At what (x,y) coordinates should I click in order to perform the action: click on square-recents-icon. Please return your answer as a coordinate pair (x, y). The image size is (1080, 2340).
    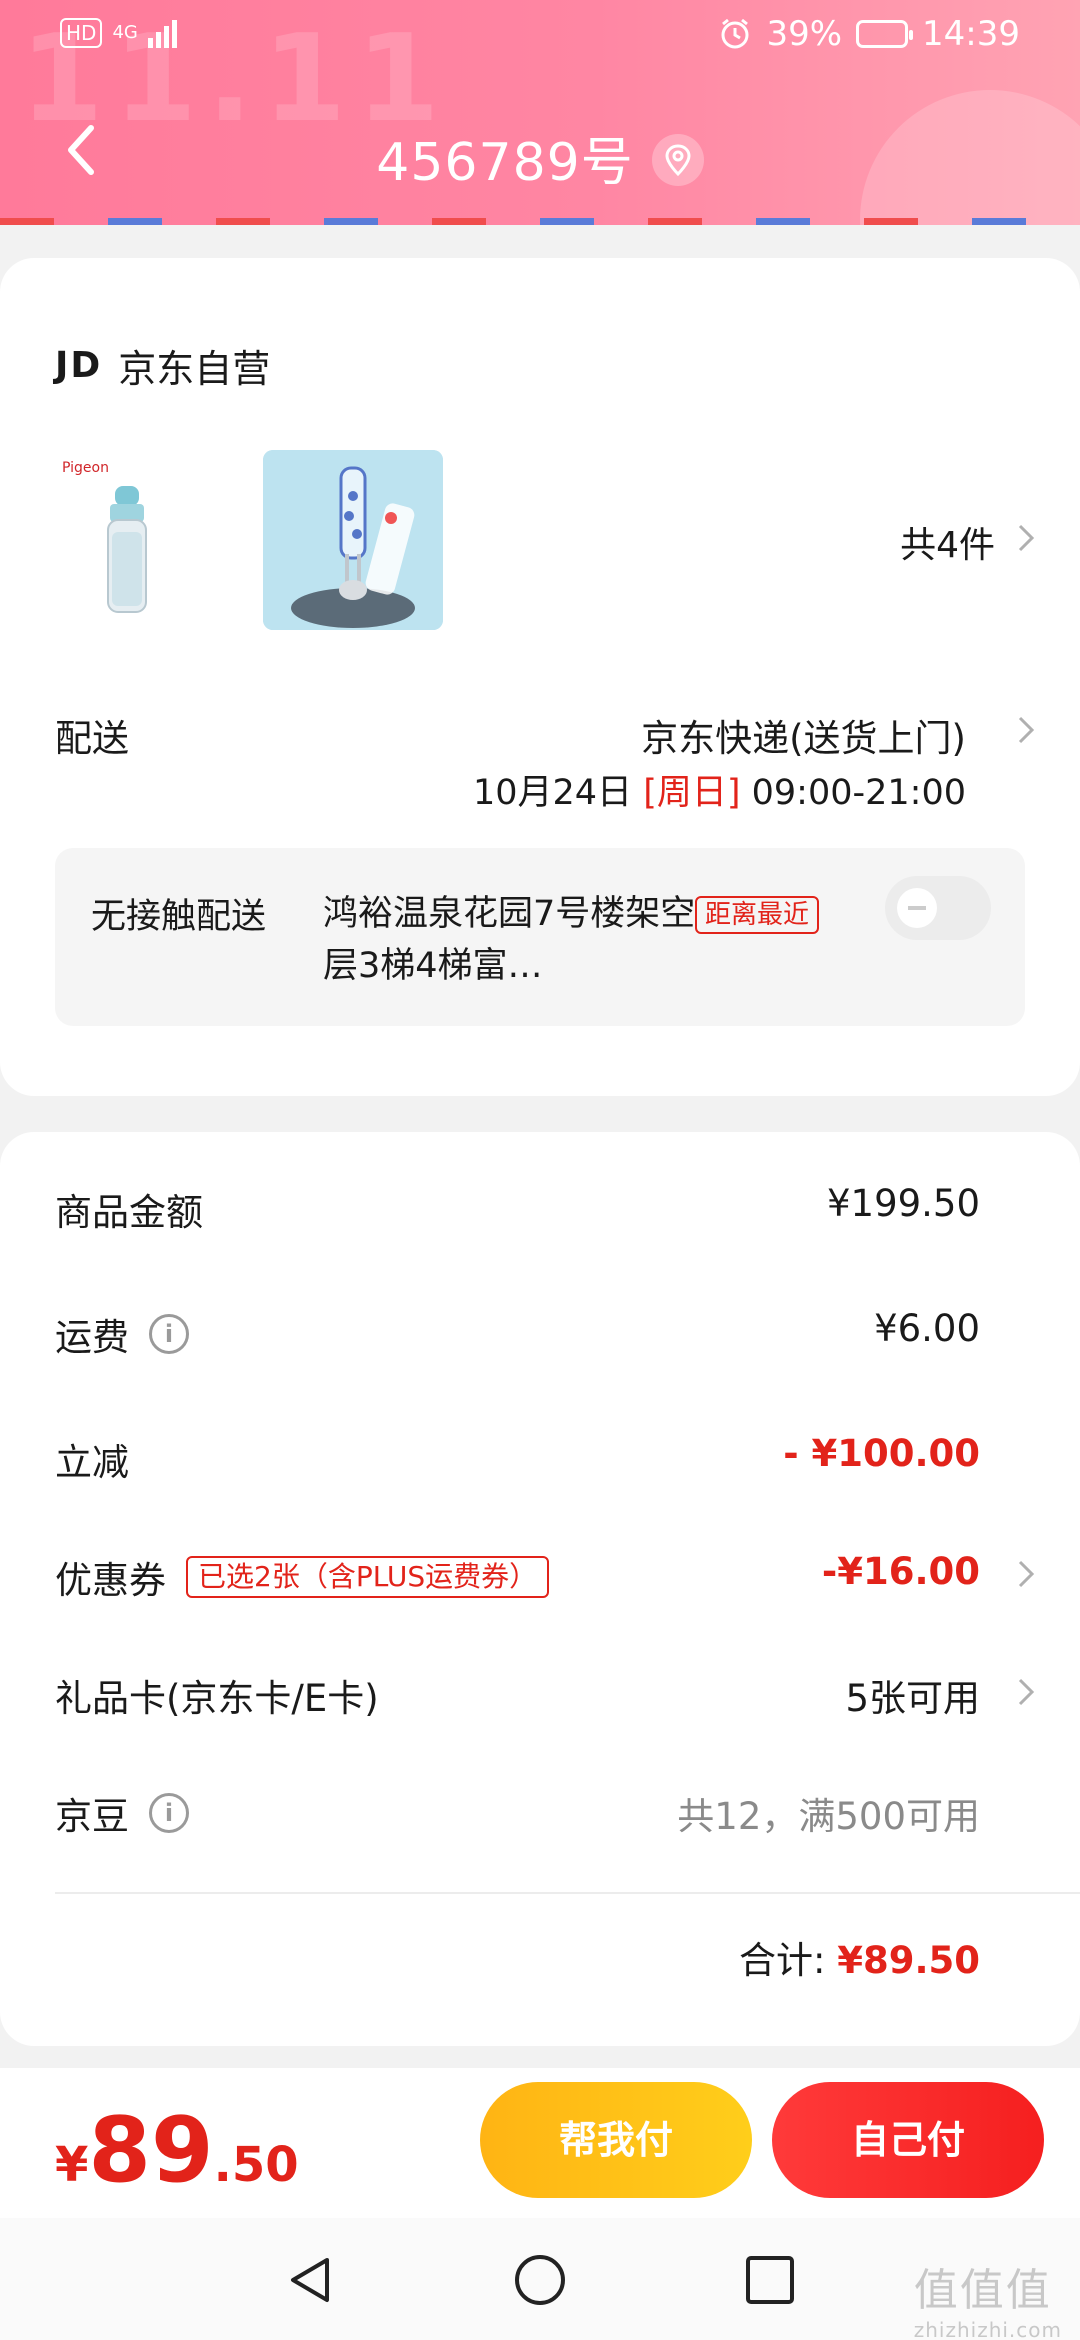
    Looking at the image, I should click on (770, 2280).